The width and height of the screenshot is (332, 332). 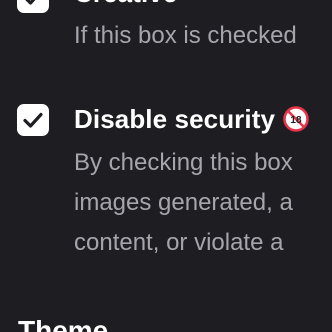 I want to click on creative-option-title: Creative, so click(x=125, y=4).